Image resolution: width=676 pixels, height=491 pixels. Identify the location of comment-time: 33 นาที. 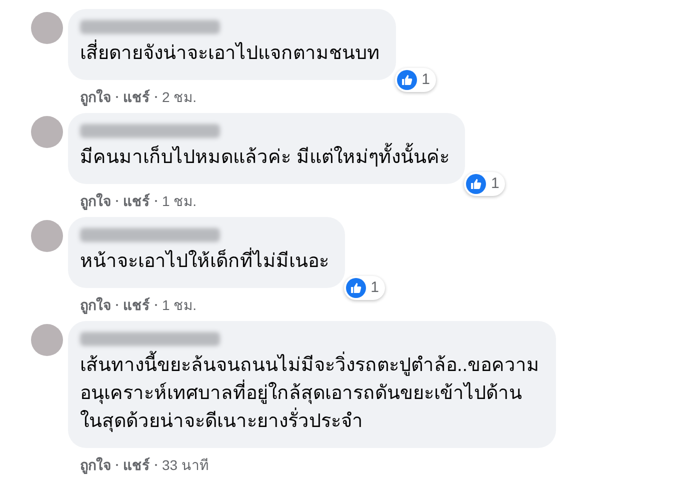
(185, 465).